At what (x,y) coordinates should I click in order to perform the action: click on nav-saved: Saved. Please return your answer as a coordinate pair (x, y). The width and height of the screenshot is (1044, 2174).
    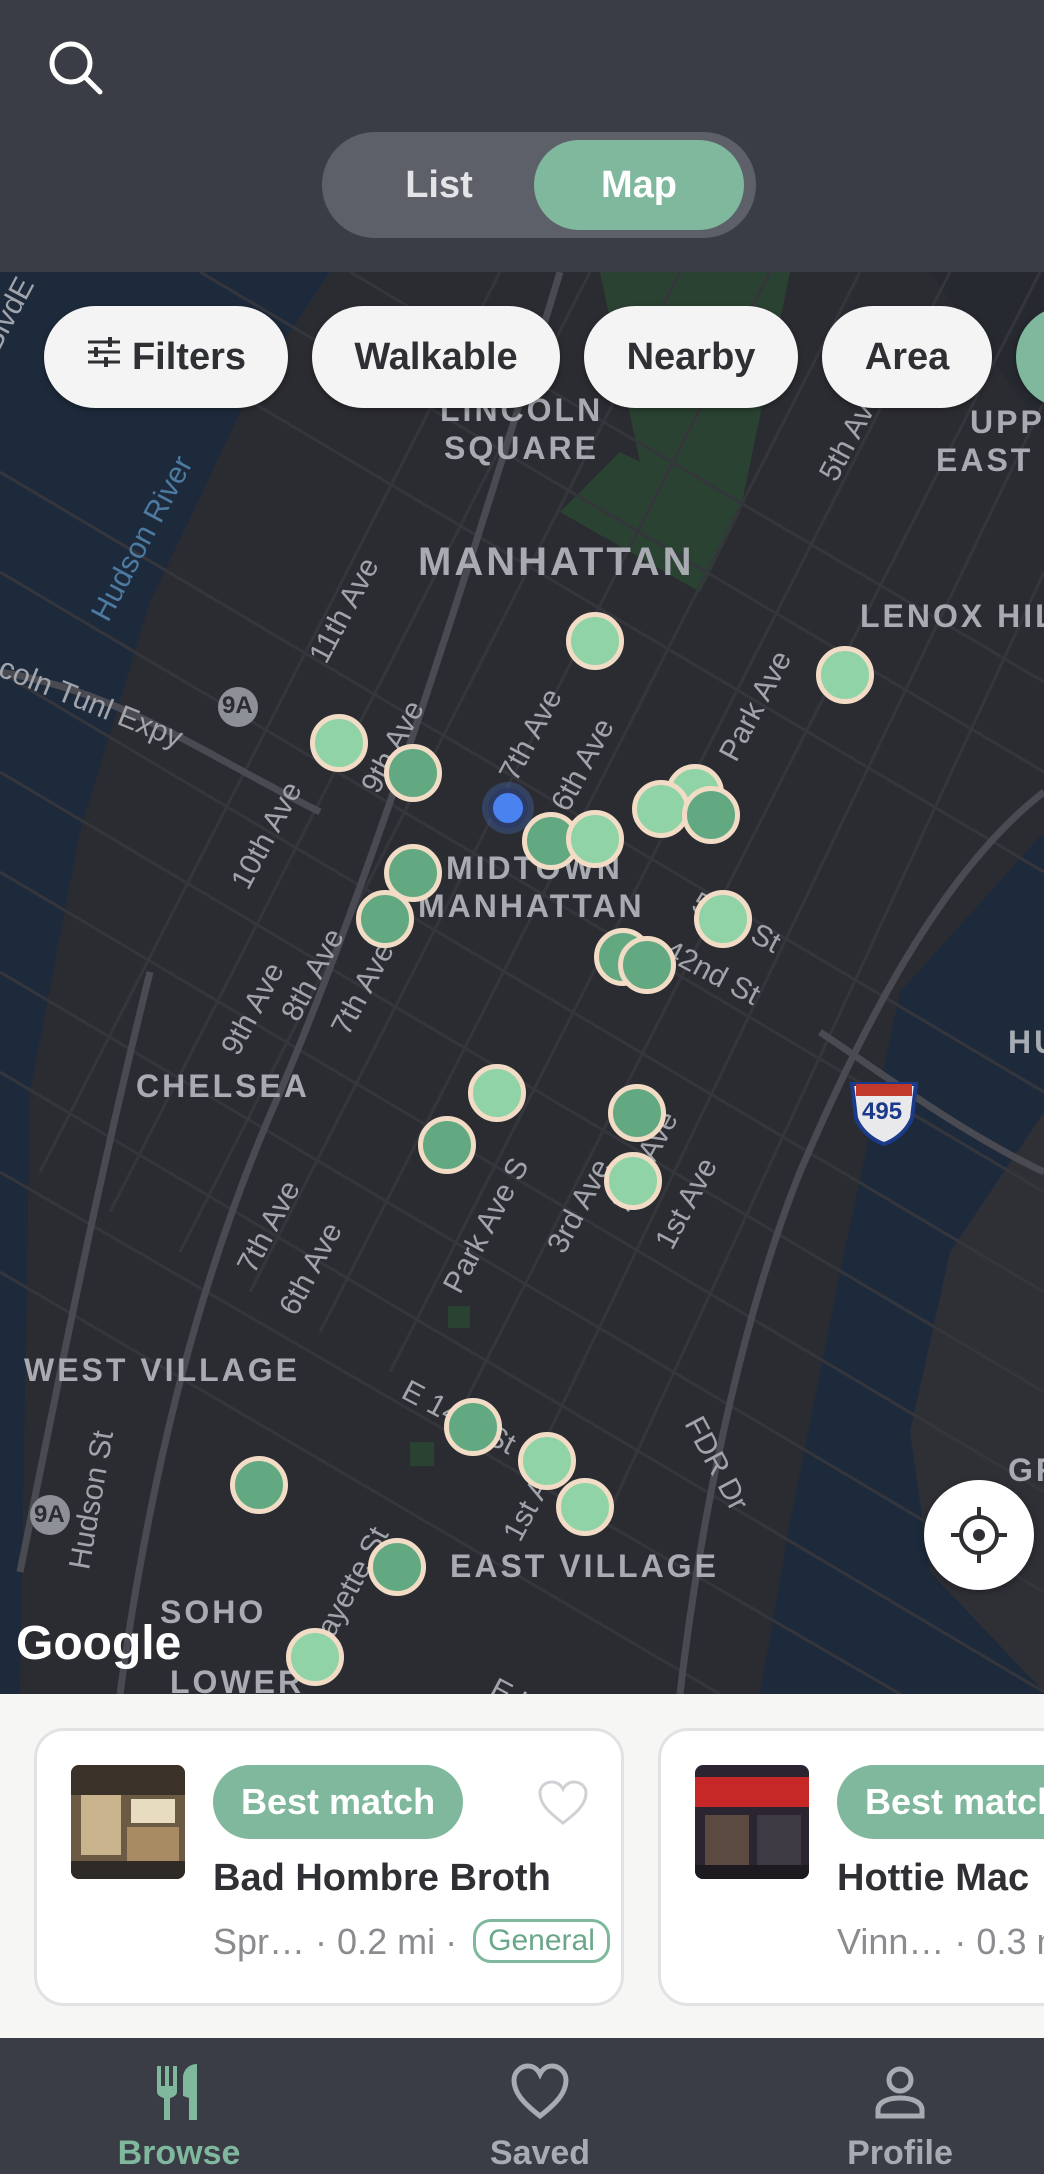
    Looking at the image, I should click on (540, 2106).